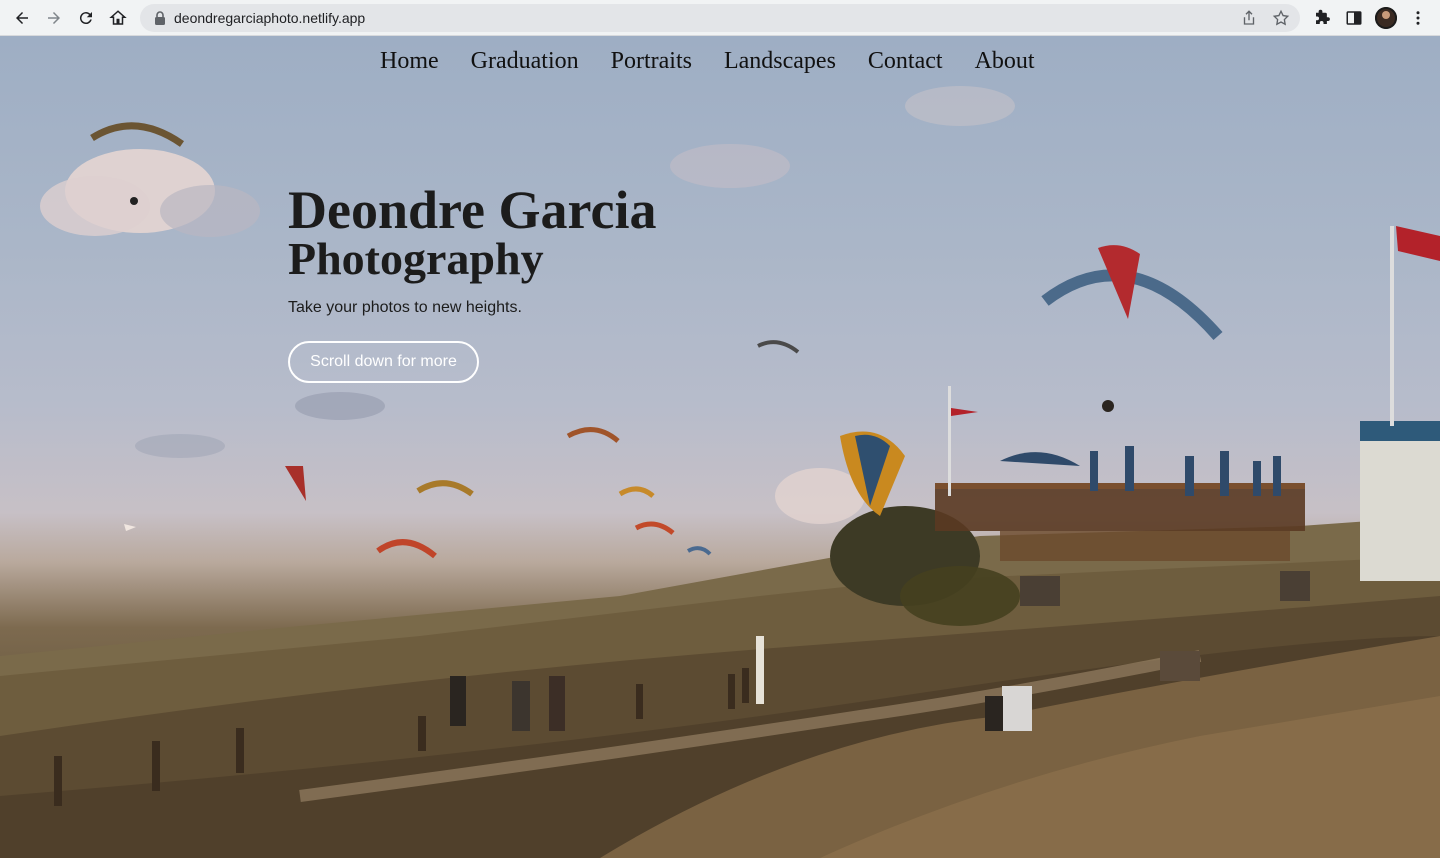  What do you see at coordinates (651, 61) in the screenshot?
I see `nav-portraits: Portraits` at bounding box center [651, 61].